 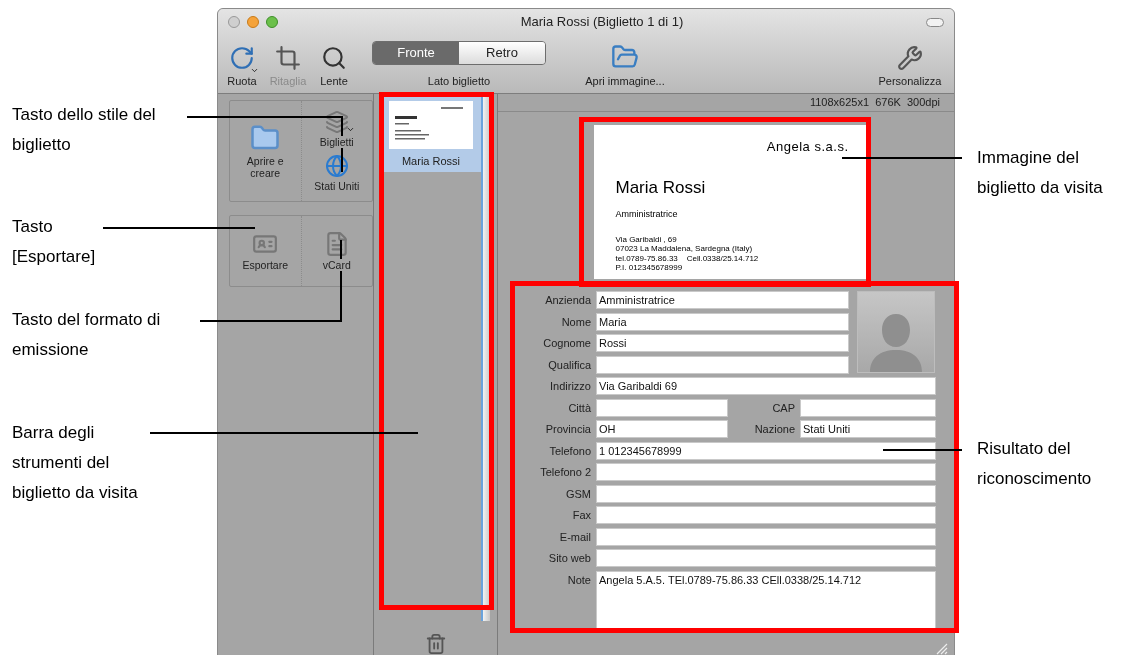 What do you see at coordinates (783, 408) in the screenshot?
I see `field-label: CAP` at bounding box center [783, 408].